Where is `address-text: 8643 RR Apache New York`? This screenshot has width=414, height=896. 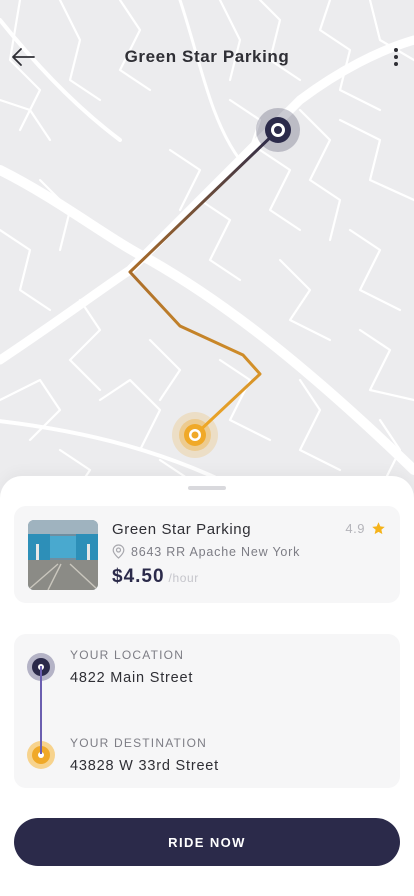 address-text: 8643 RR Apache New York is located at coordinates (216, 551).